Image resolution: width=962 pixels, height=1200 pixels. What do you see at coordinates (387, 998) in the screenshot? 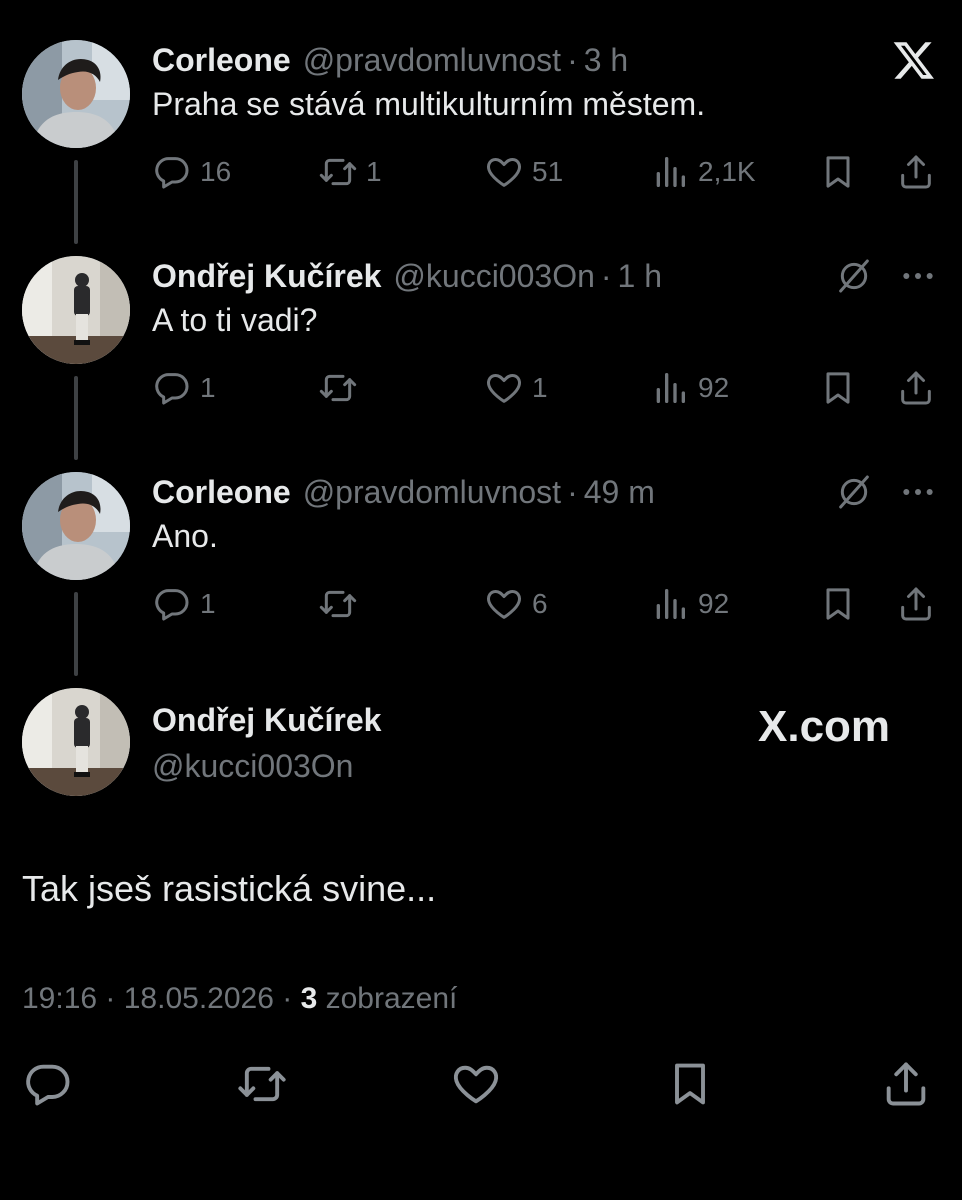
I see `views-label: zobrazení` at bounding box center [387, 998].